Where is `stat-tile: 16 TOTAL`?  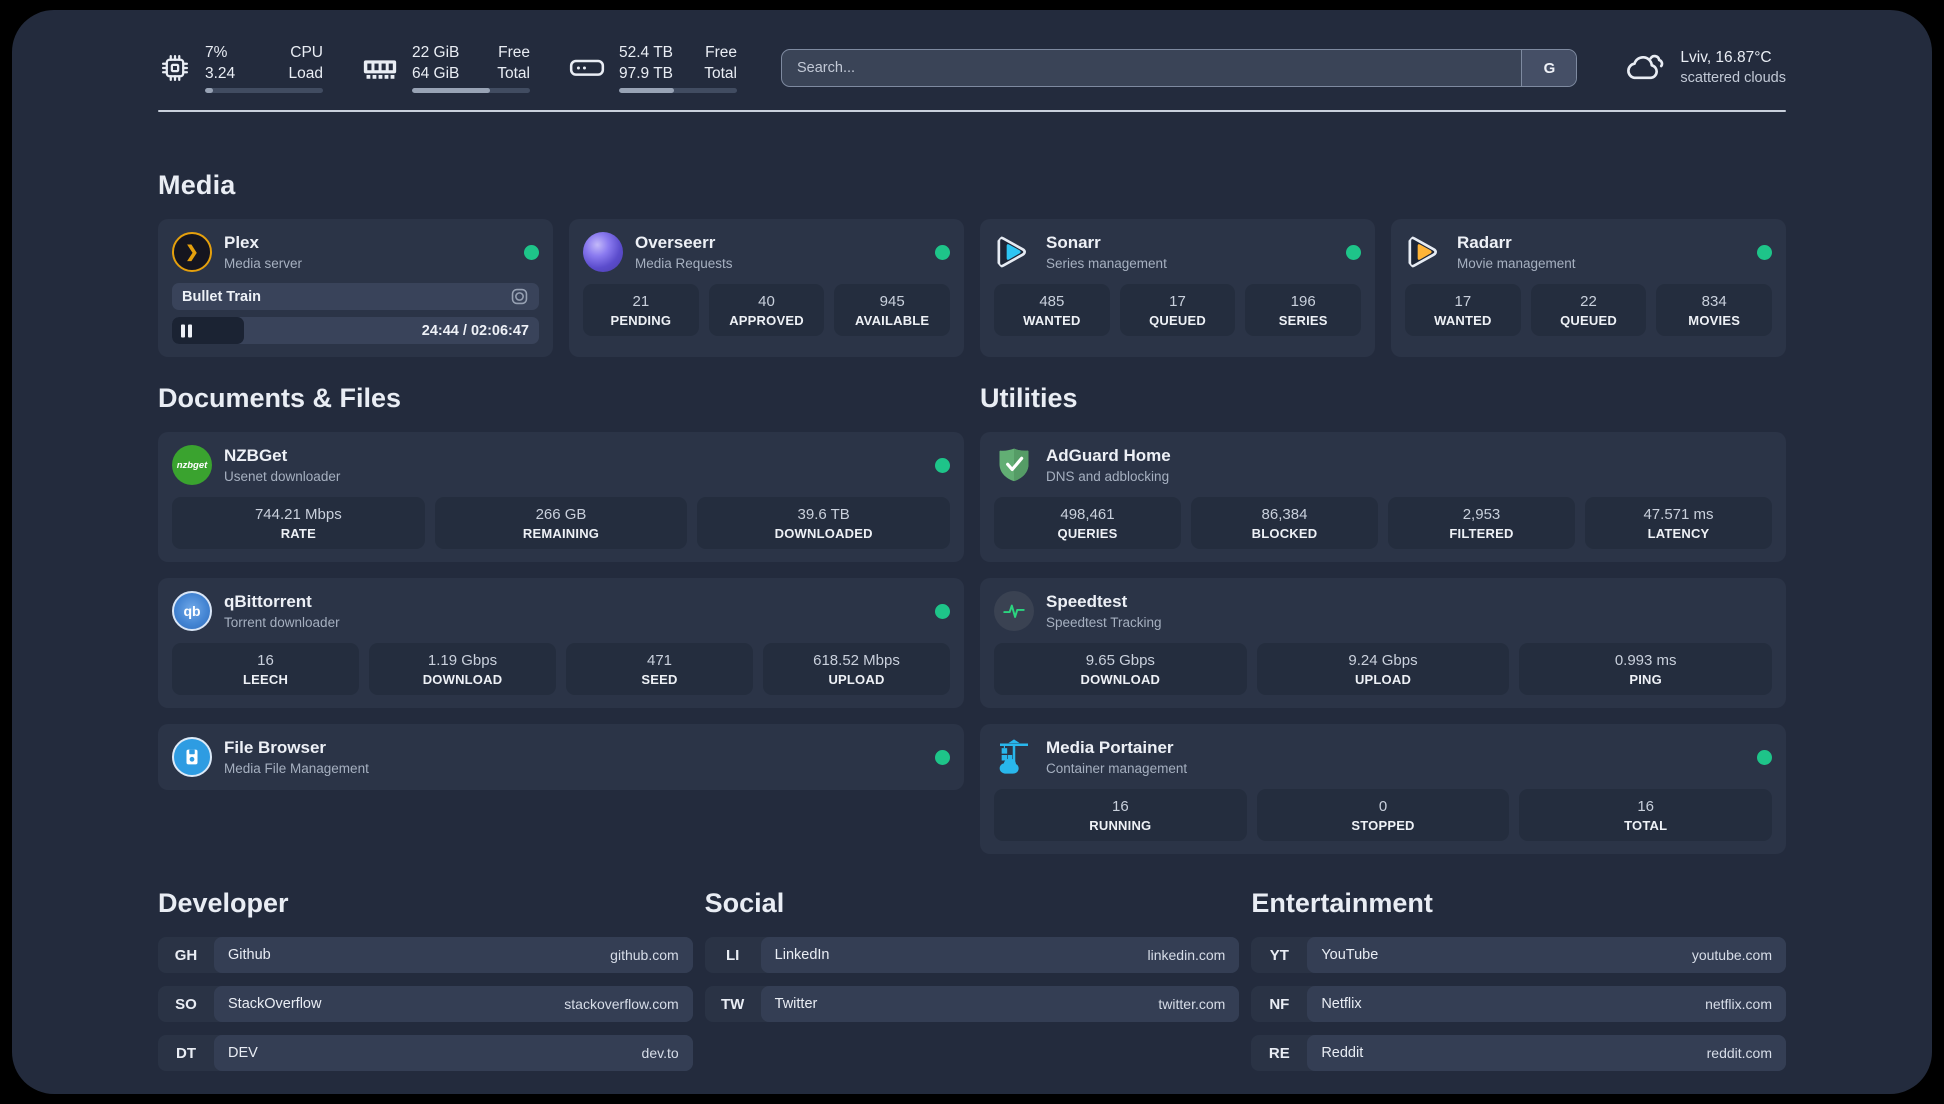 stat-tile: 16 TOTAL is located at coordinates (1646, 815).